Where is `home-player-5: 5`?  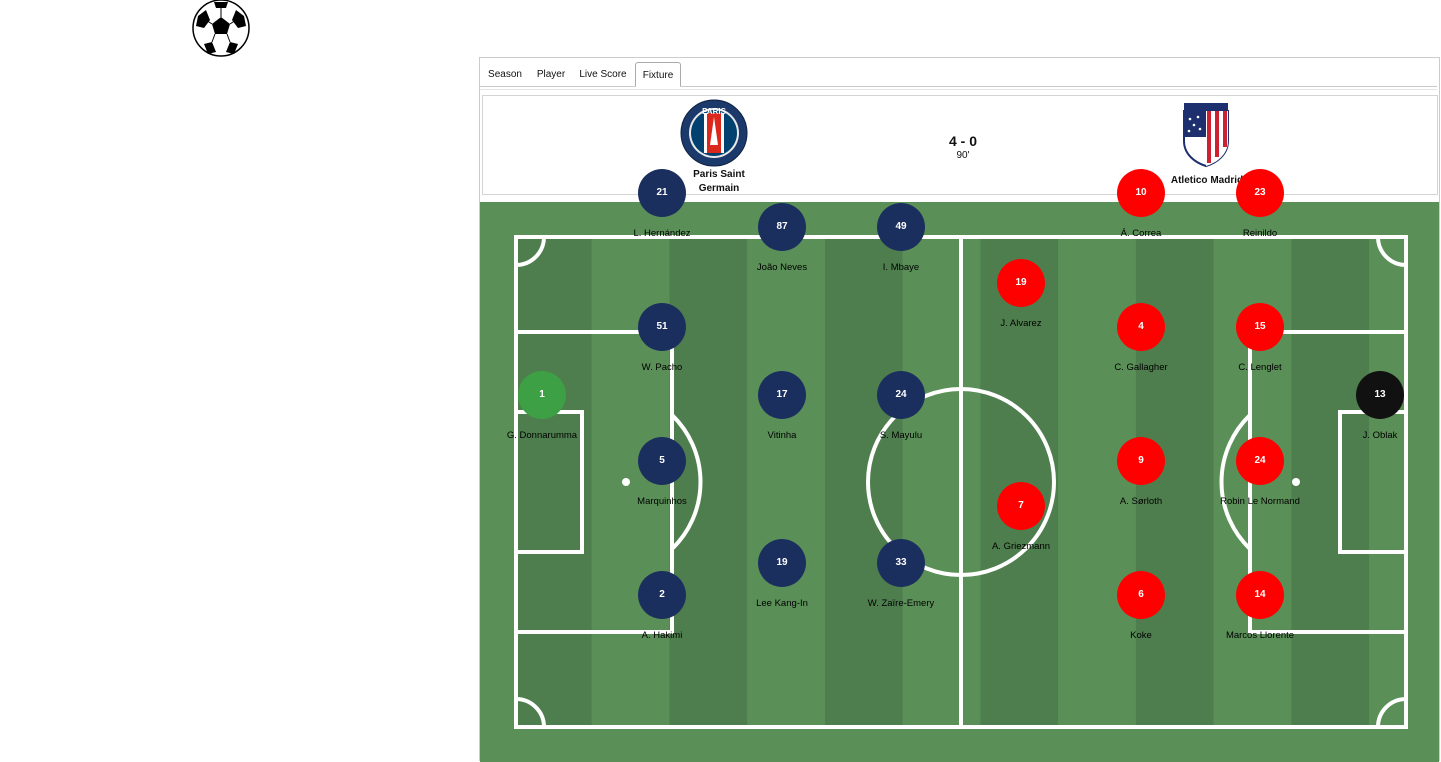
home-player-5: 5 is located at coordinates (662, 461).